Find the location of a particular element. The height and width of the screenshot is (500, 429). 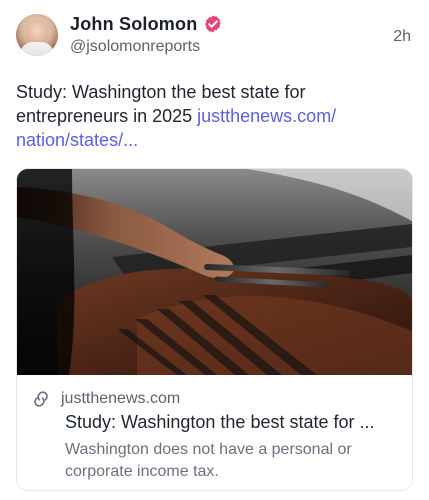

post-time: 2h is located at coordinates (402, 36).